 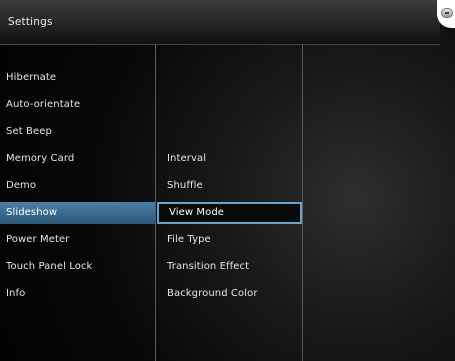 I want to click on menu-item-hibernate: Hibernate, so click(x=77, y=78).